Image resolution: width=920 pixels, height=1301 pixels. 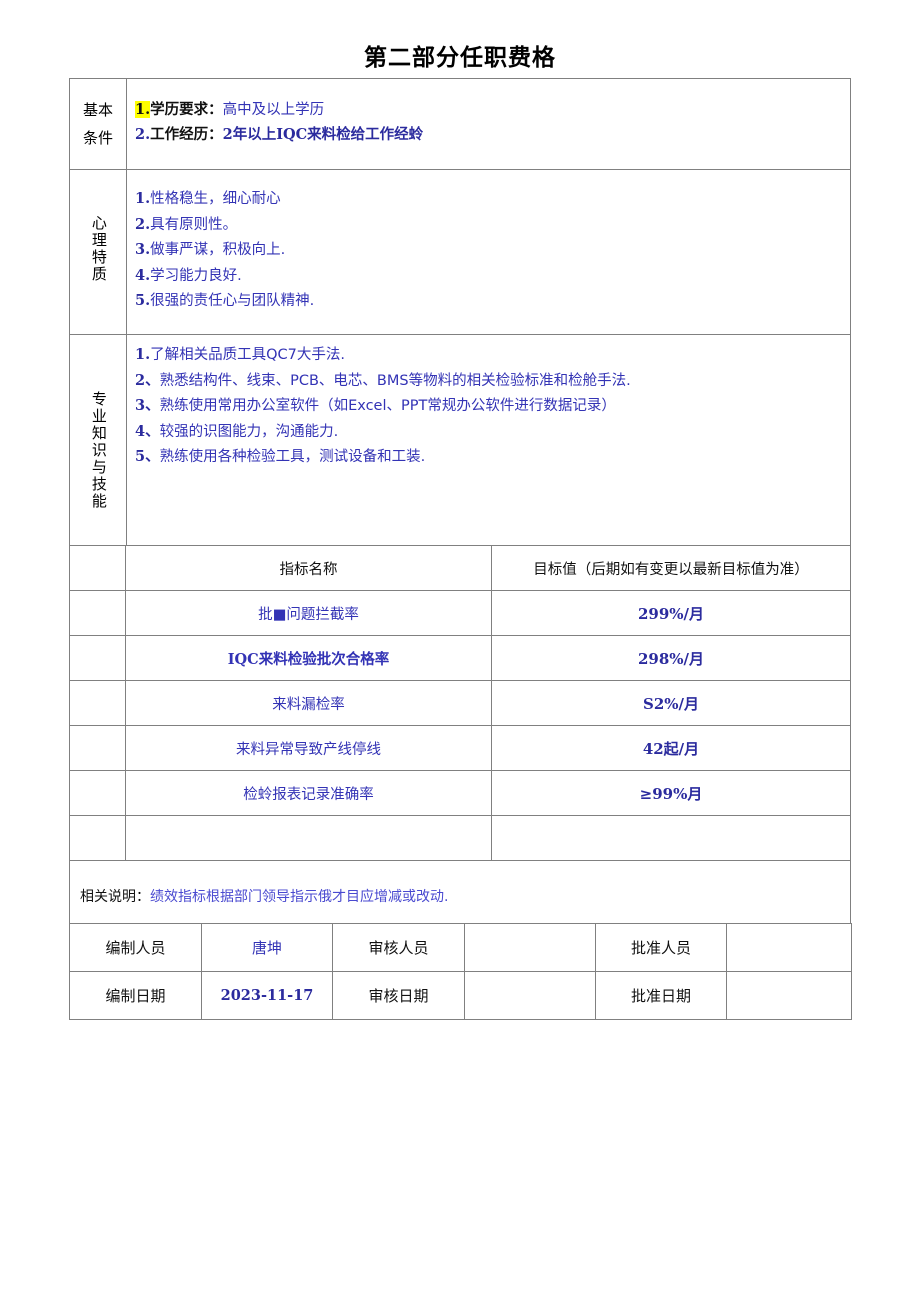 I want to click on item-text: 熟练使用各种检验工具，测试设备和工装., so click(x=292, y=457).